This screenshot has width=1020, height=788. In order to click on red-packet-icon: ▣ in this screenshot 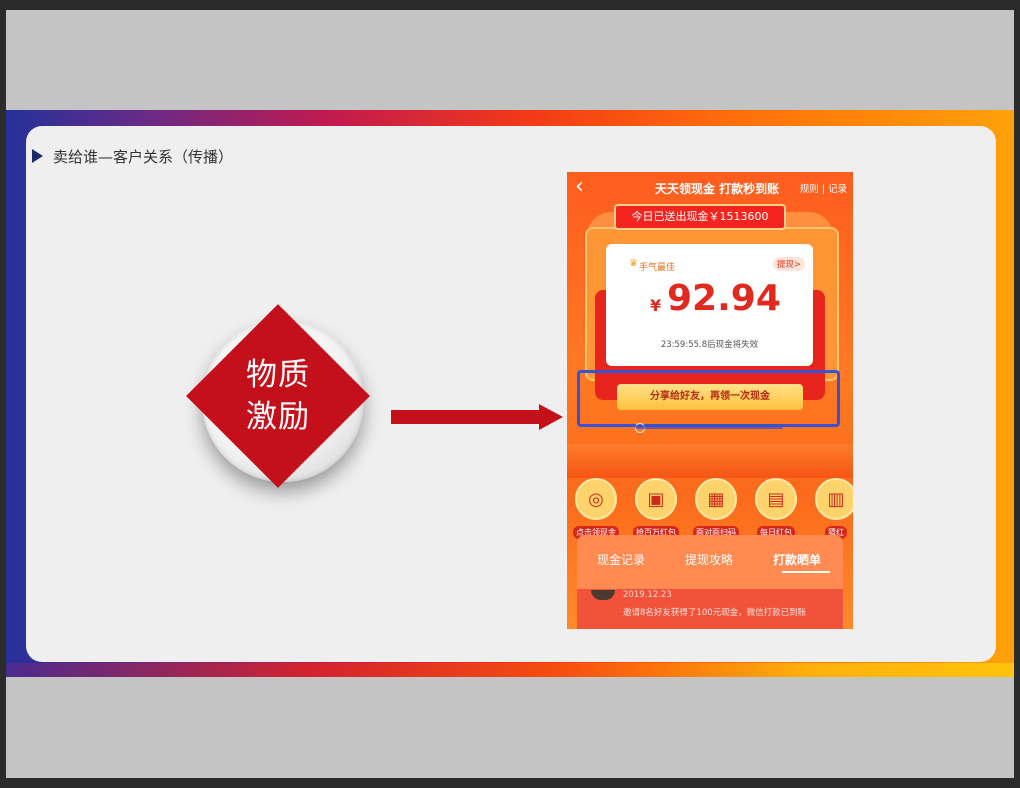, I will do `click(656, 499)`.